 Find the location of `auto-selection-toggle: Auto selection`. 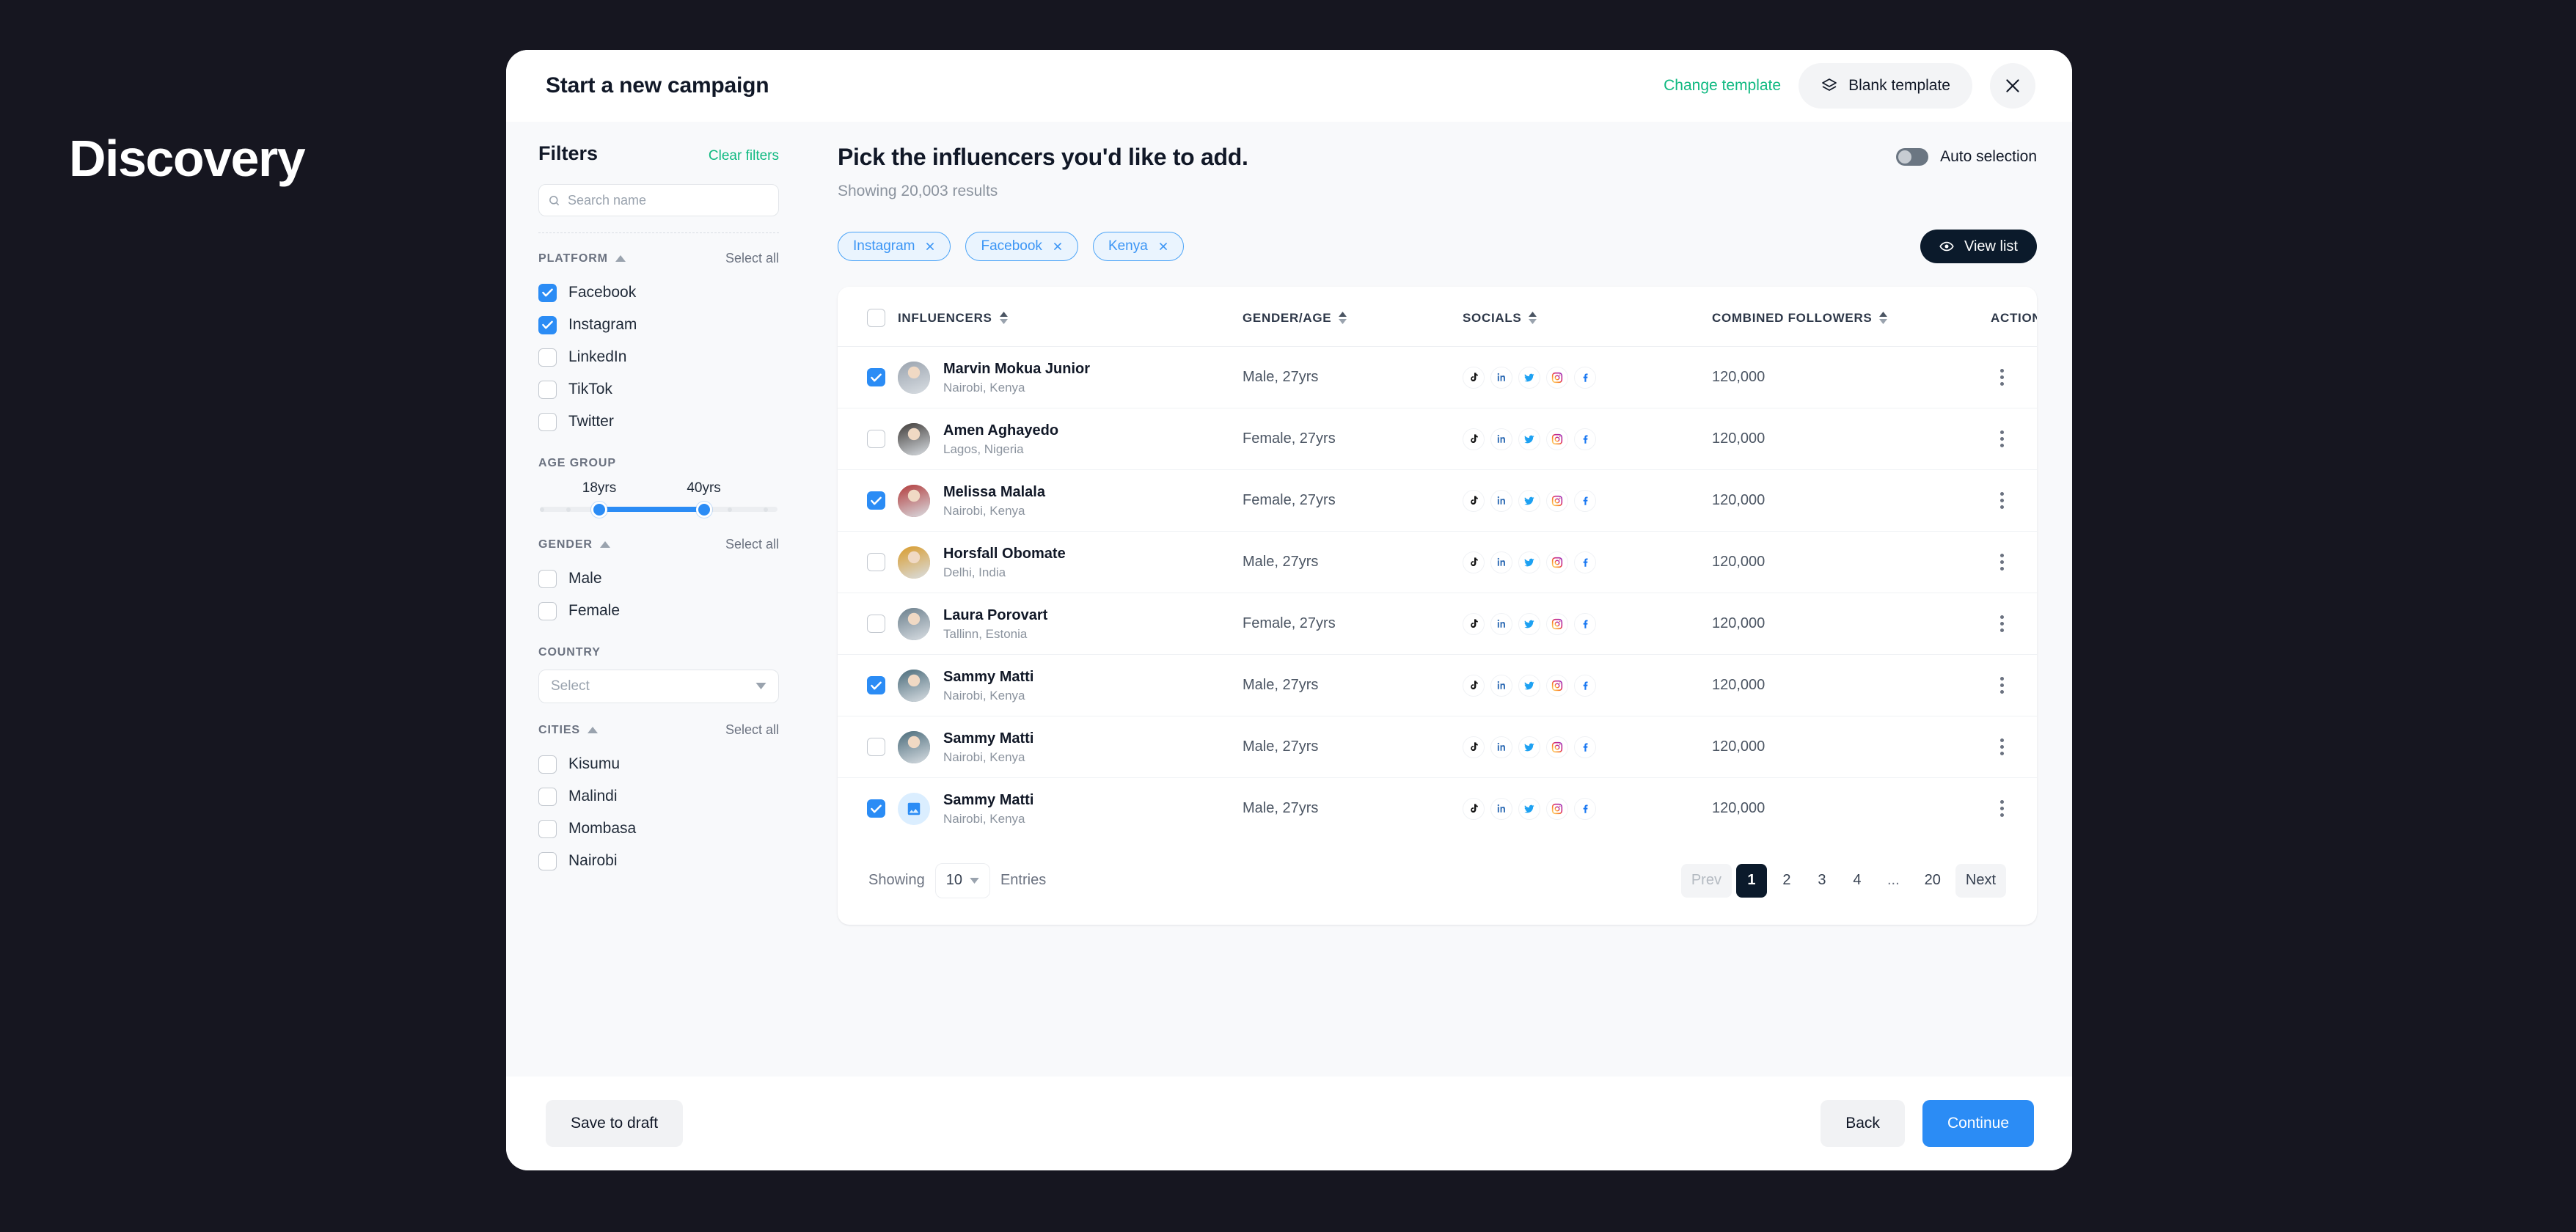

auto-selection-toggle: Auto selection is located at coordinates (1966, 155).